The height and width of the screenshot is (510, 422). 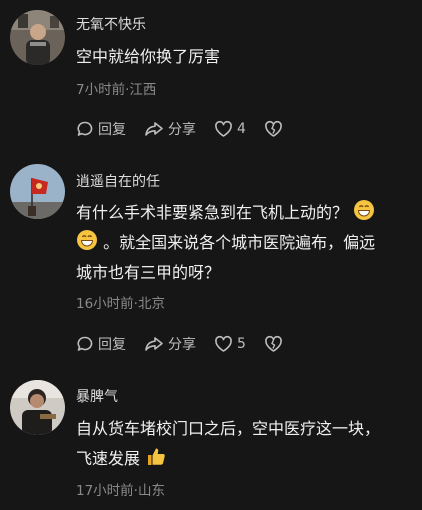 I want to click on comment-text-line: 有什么手术非要紧急到在飞机上动的？, so click(x=243, y=213).